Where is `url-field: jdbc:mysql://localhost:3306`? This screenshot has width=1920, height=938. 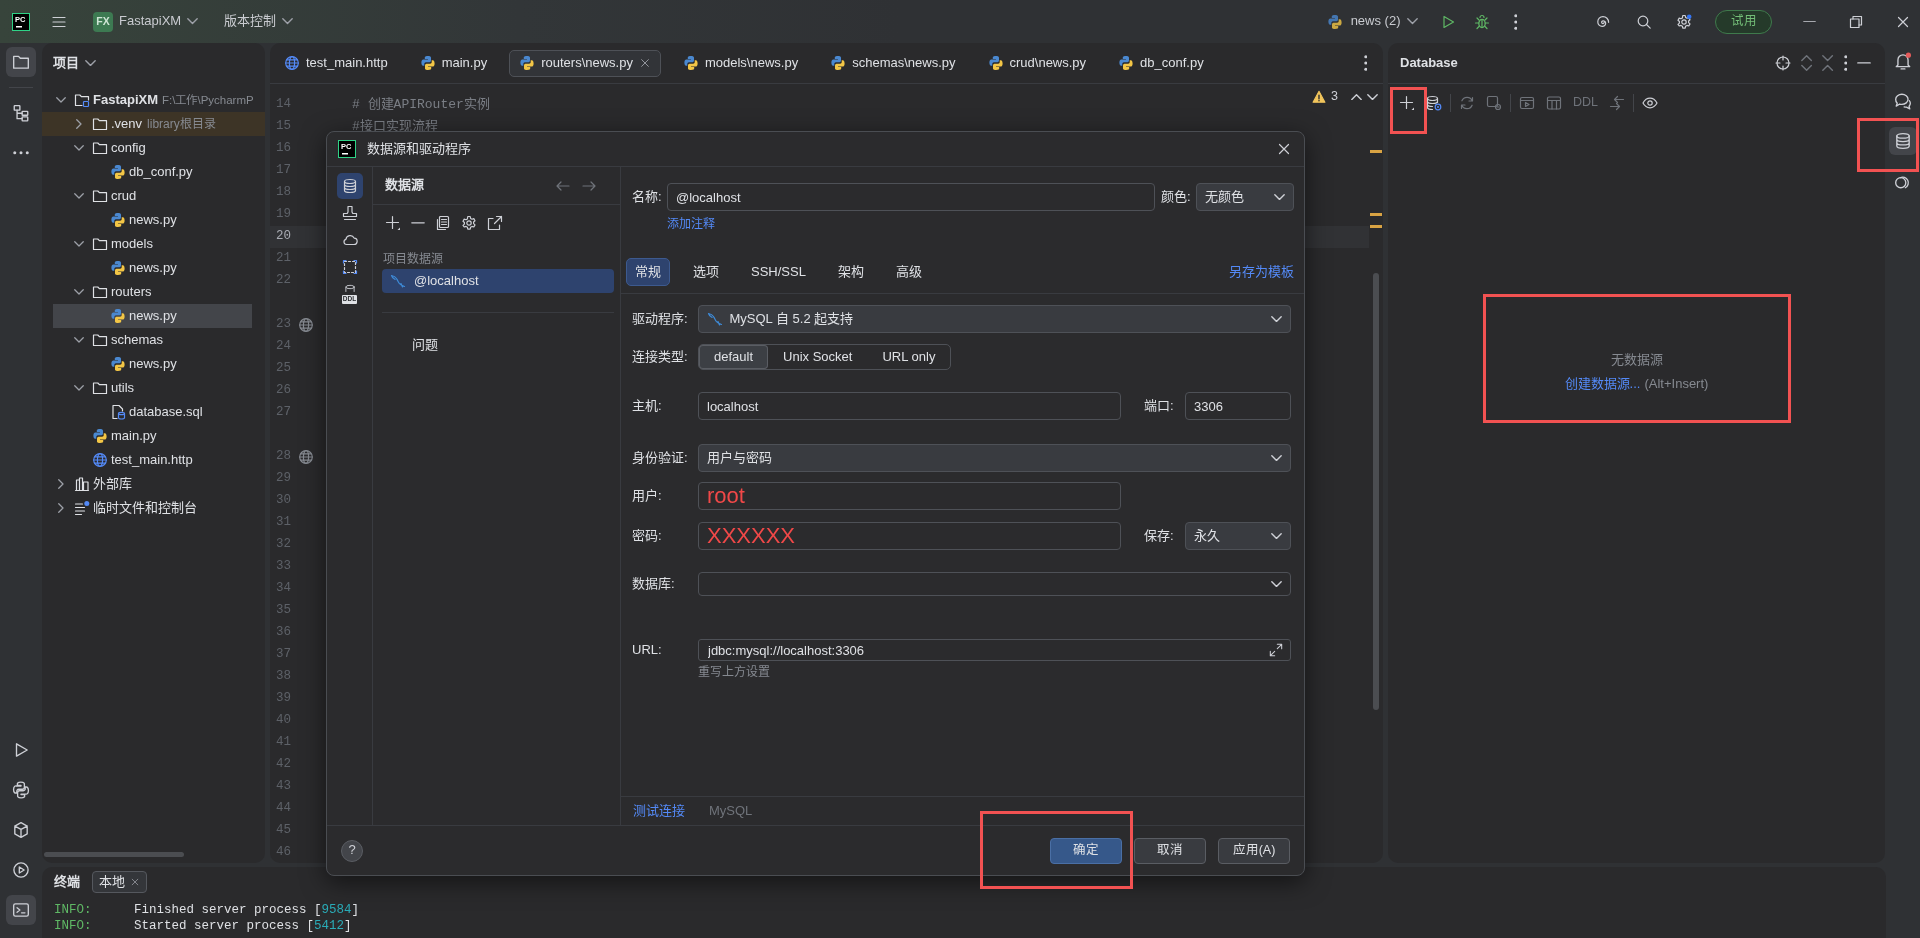 url-field: jdbc:mysql://localhost:3306 is located at coordinates (994, 650).